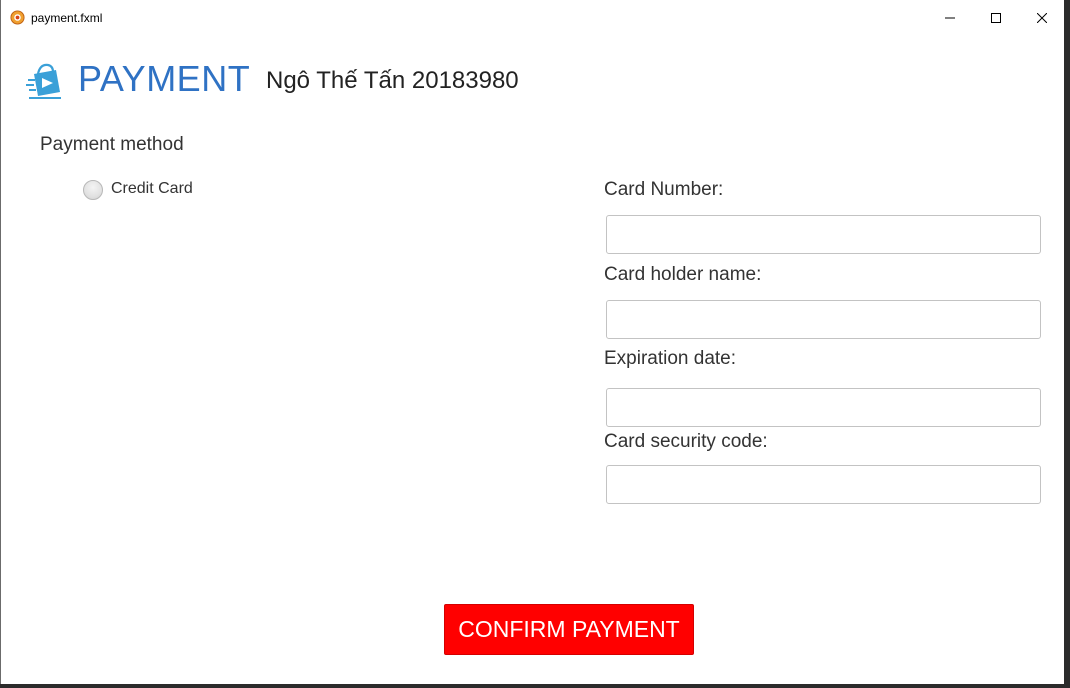 This screenshot has height=688, width=1070. I want to click on maximize-button, so click(996, 18).